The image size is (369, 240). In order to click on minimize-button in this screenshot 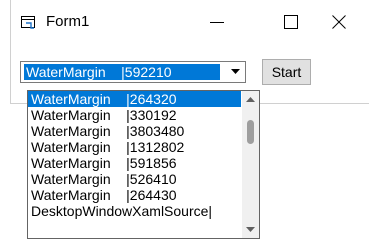, I will do `click(217, 22)`.